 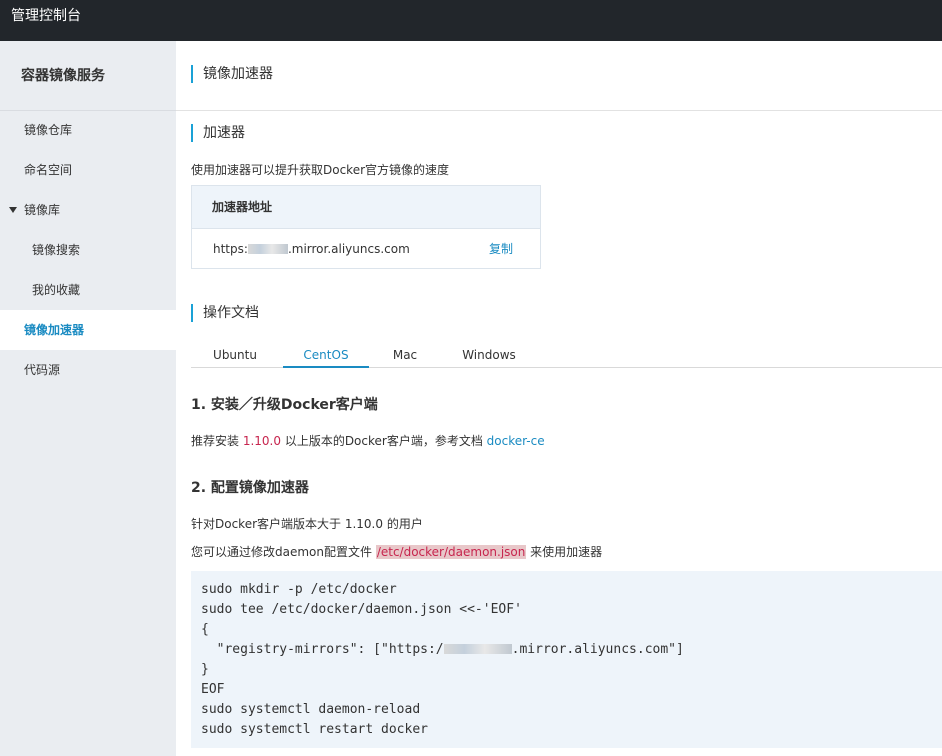 I want to click on docs-section-title: 操作文档, so click(x=225, y=313).